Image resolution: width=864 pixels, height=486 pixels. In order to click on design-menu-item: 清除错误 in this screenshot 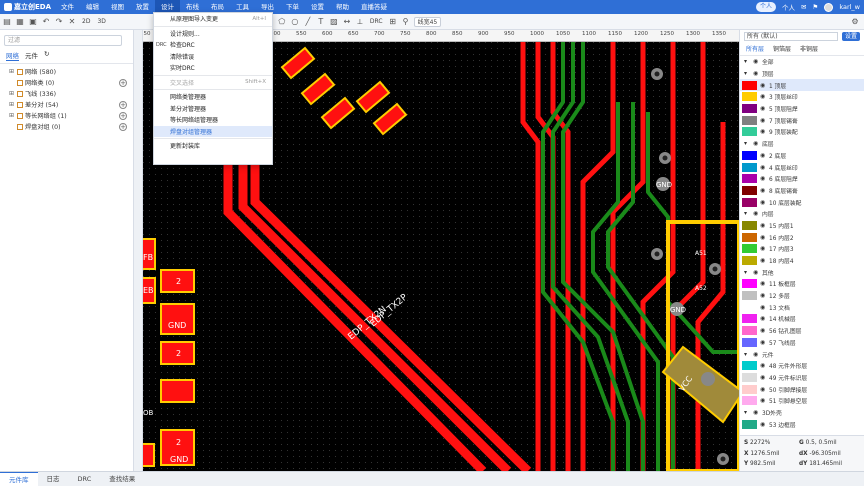, I will do `click(213, 57)`.